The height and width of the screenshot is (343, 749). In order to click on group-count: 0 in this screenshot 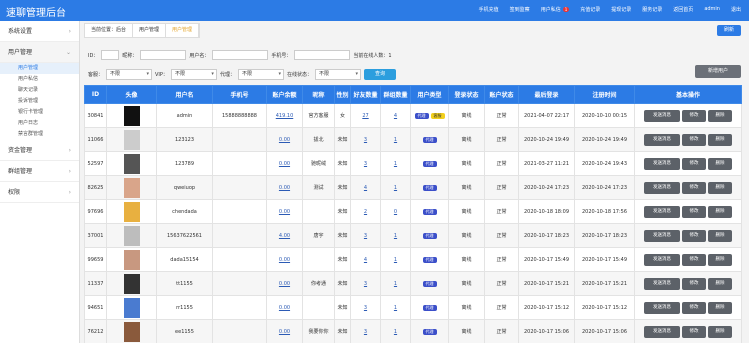, I will do `click(395, 212)`.